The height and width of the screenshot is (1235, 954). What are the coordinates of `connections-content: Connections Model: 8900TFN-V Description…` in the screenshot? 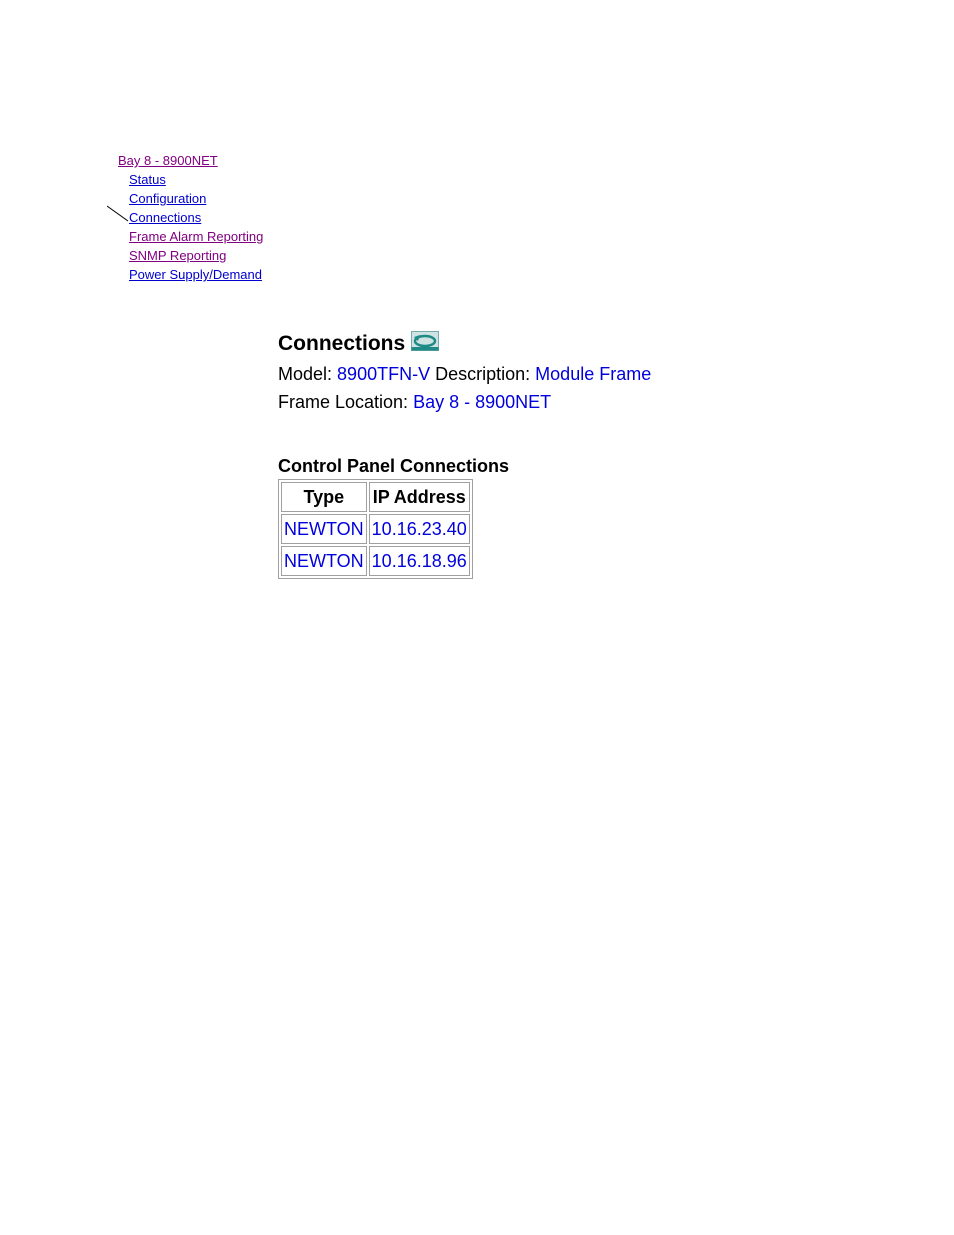 It's located at (464, 453).